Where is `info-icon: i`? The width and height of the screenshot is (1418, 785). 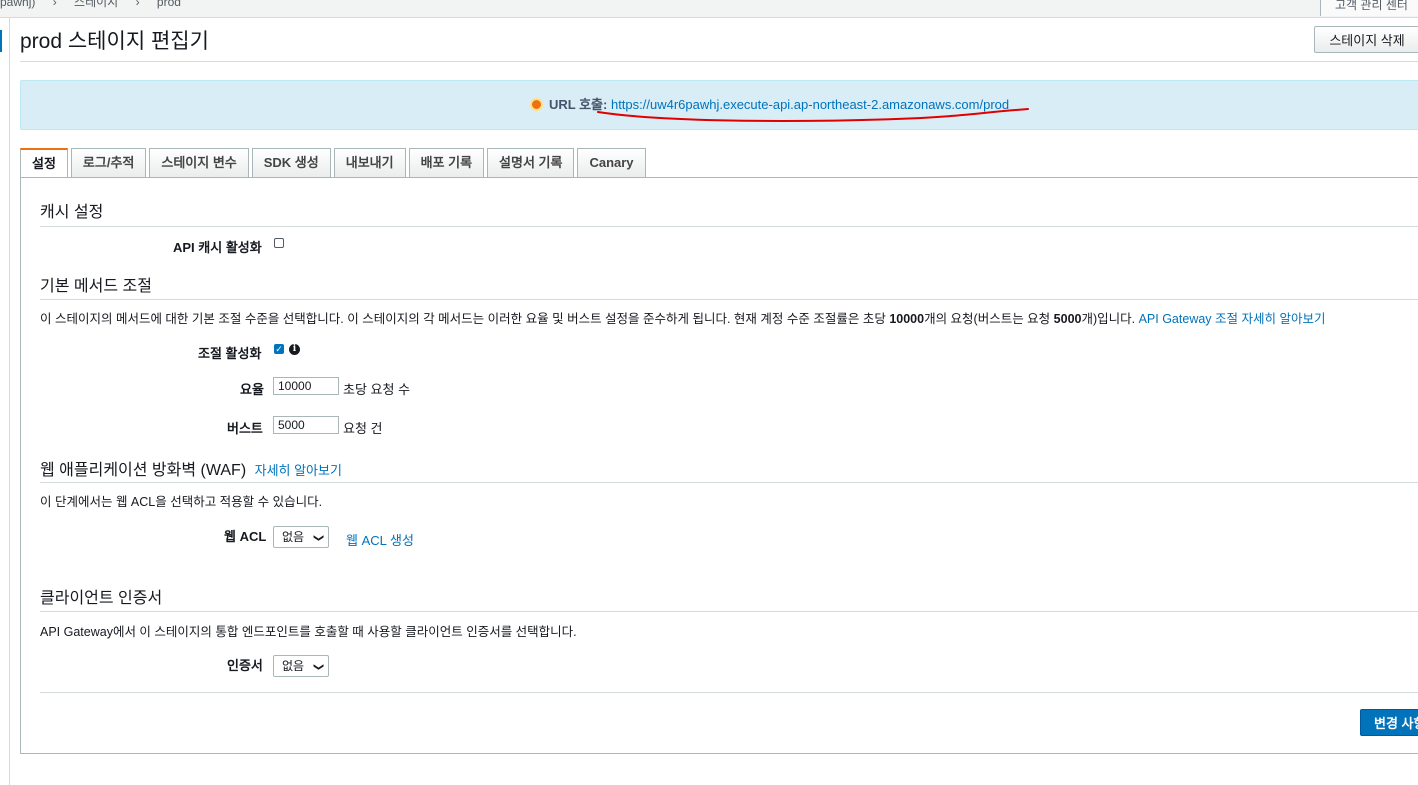 info-icon: i is located at coordinates (294, 349).